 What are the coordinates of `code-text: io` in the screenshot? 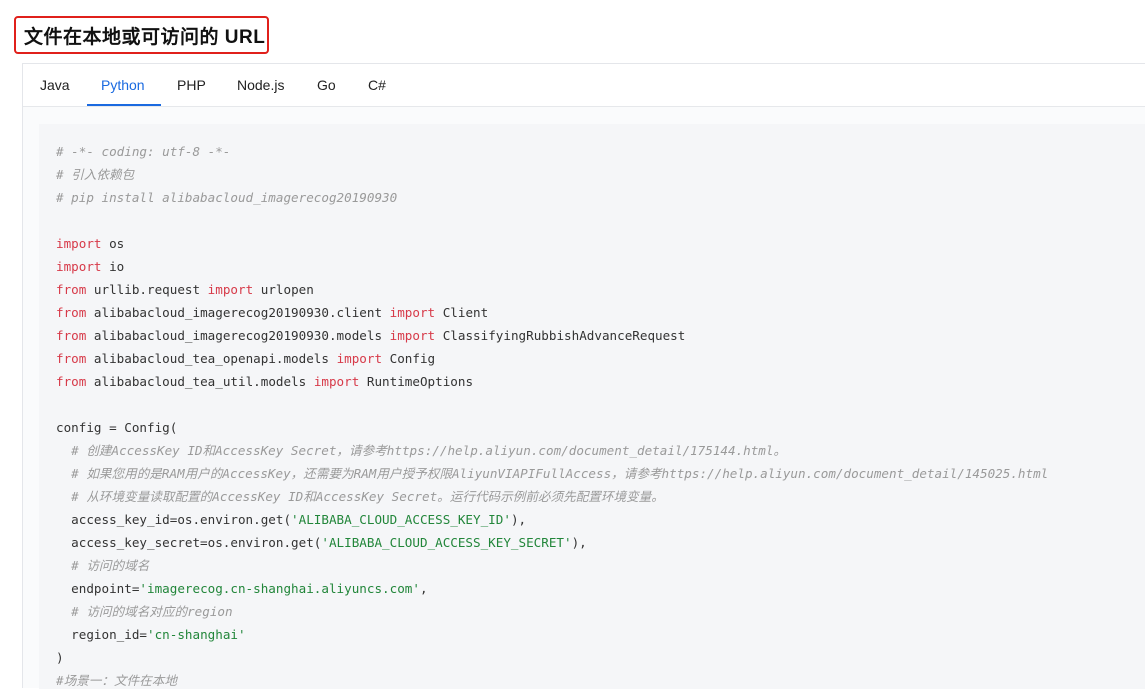 It's located at (113, 266).